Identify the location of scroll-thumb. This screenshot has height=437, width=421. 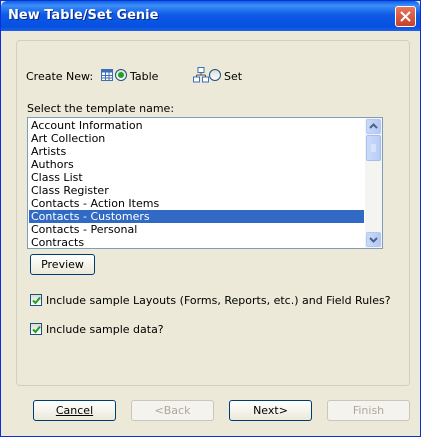
(373, 148).